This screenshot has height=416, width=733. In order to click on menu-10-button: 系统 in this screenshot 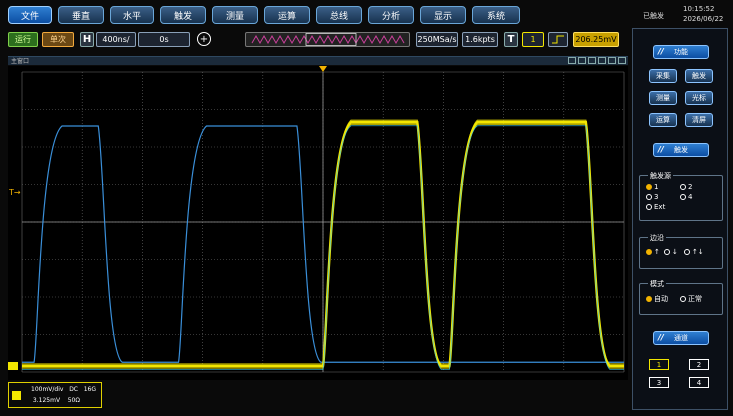, I will do `click(496, 15)`.